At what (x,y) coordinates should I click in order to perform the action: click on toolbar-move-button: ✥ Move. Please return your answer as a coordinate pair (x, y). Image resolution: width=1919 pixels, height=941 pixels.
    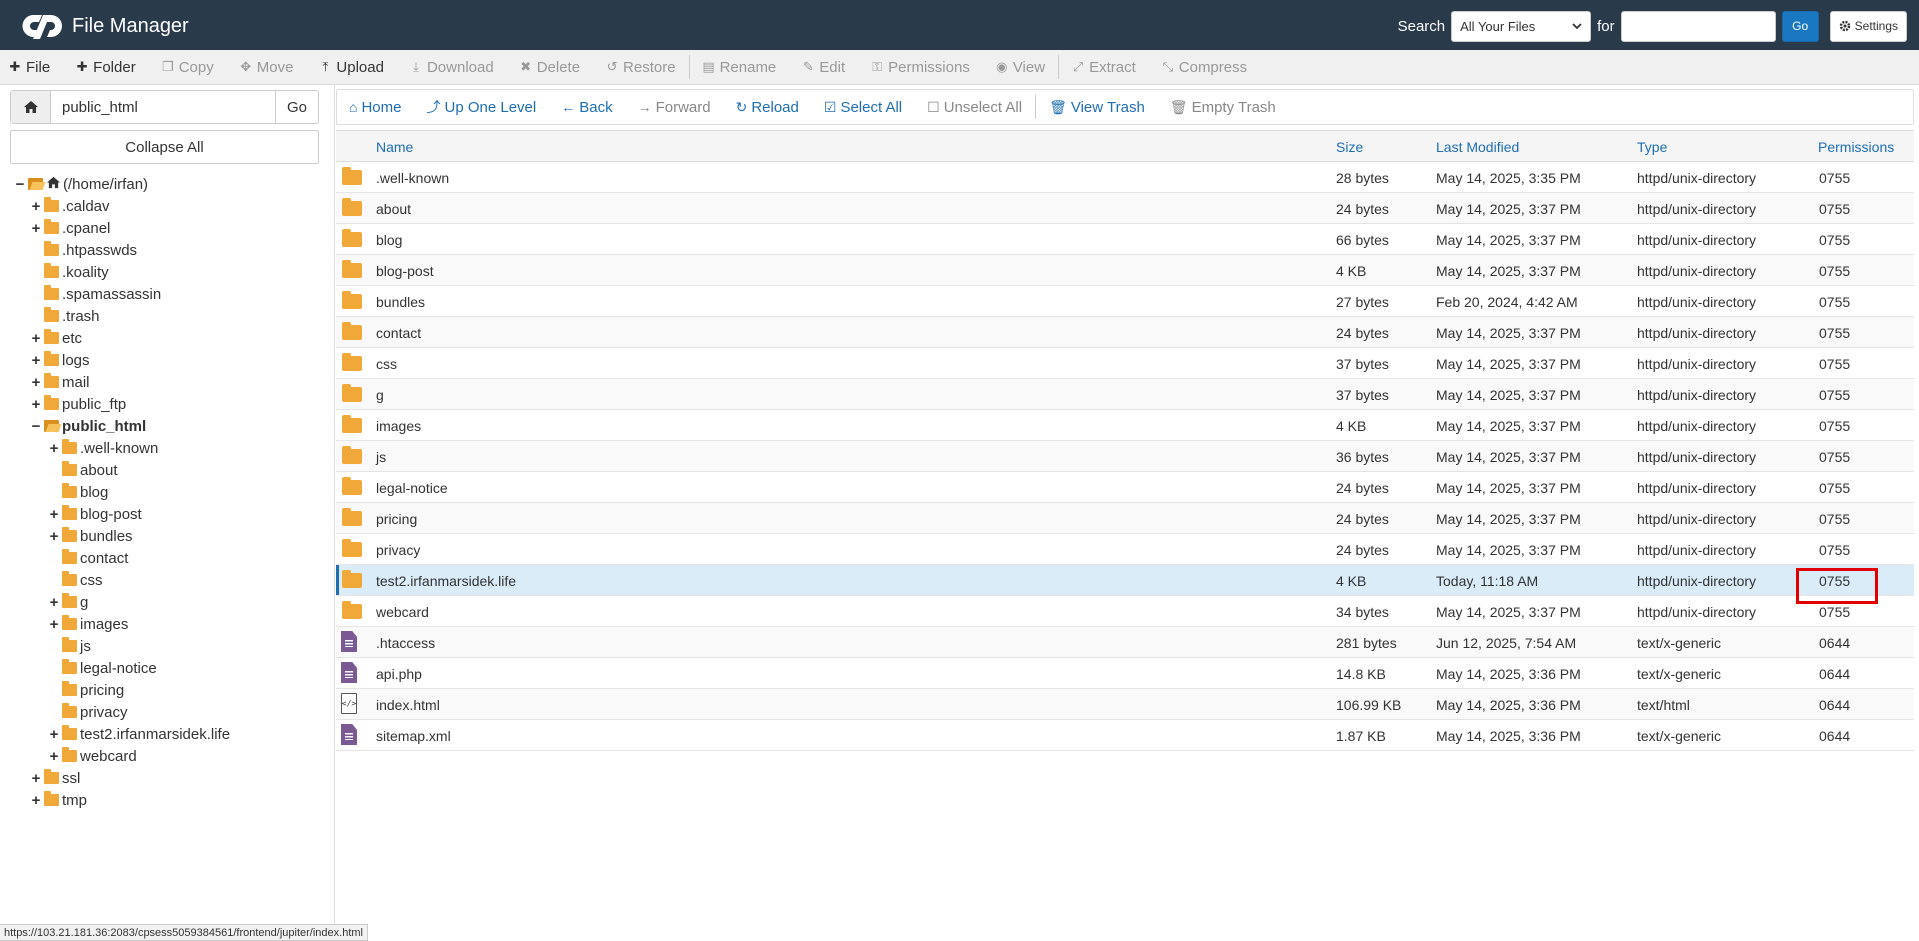
    Looking at the image, I should click on (266, 67).